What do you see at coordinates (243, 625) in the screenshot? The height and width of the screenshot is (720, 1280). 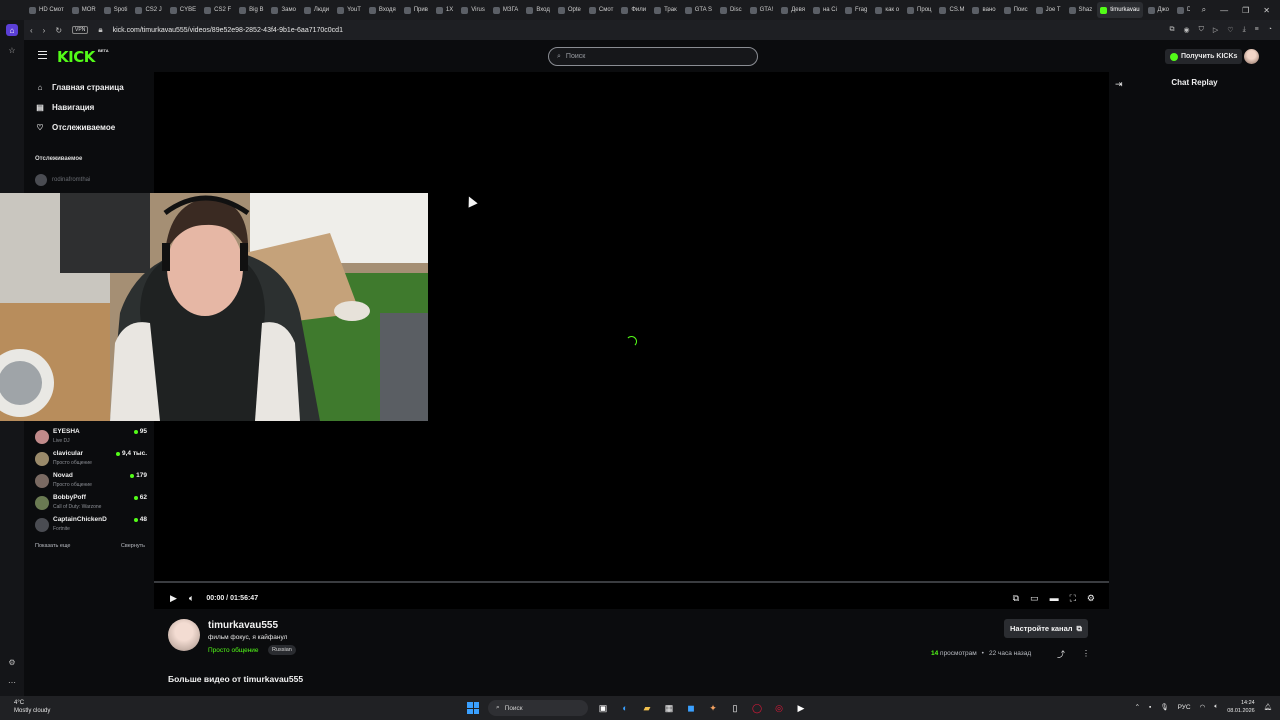 I see `channel-name: timurkavau555` at bounding box center [243, 625].